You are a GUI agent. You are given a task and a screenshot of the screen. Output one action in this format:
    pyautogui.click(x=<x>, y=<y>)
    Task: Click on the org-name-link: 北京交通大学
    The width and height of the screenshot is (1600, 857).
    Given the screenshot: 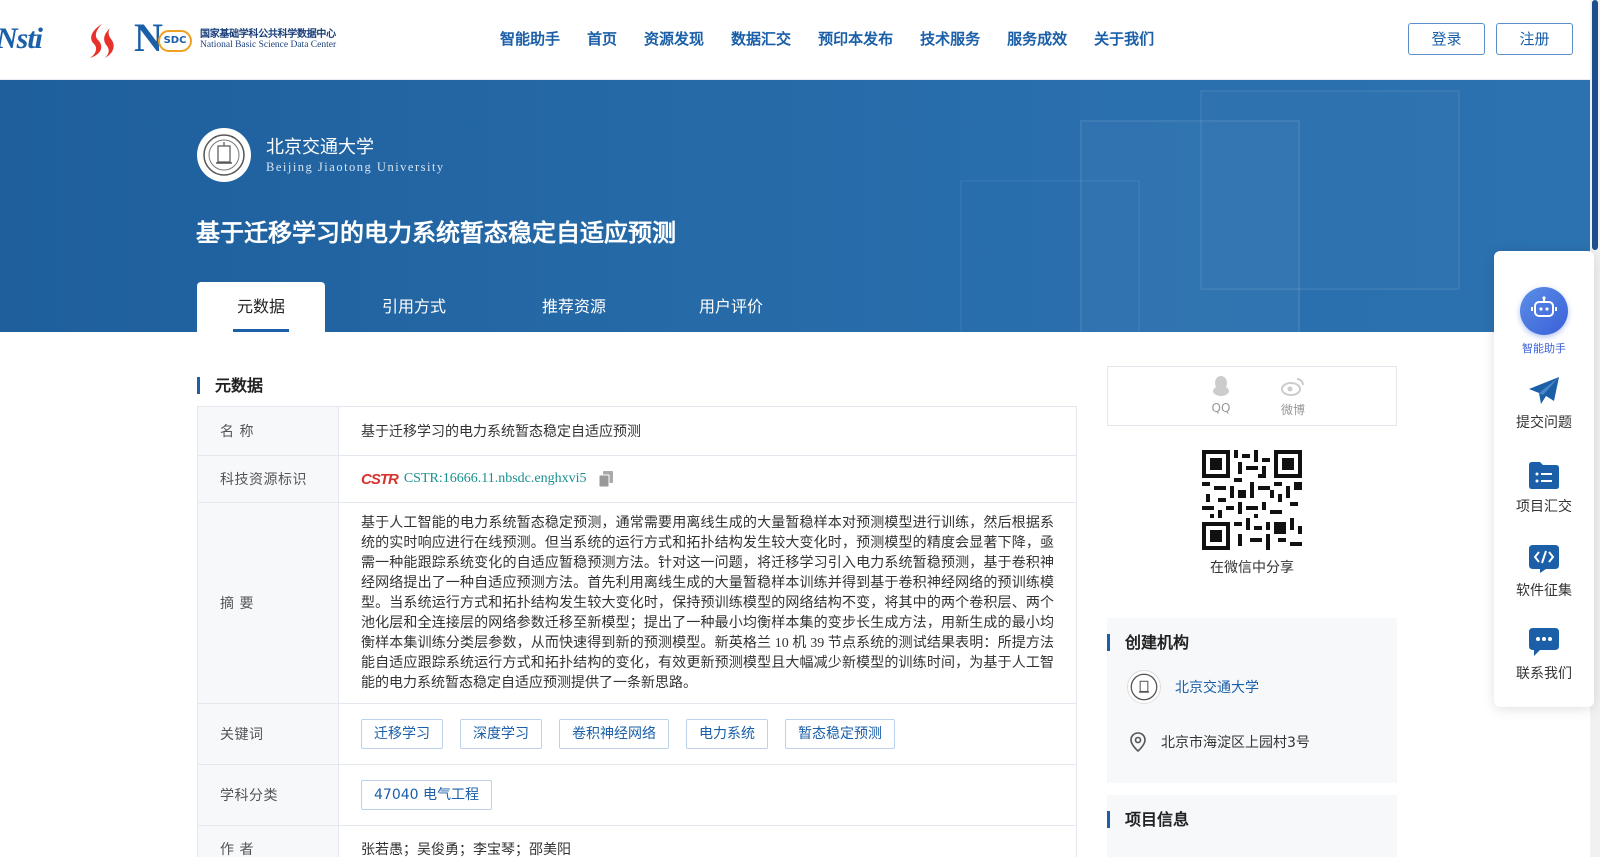 What is the action you would take?
    pyautogui.click(x=1217, y=687)
    